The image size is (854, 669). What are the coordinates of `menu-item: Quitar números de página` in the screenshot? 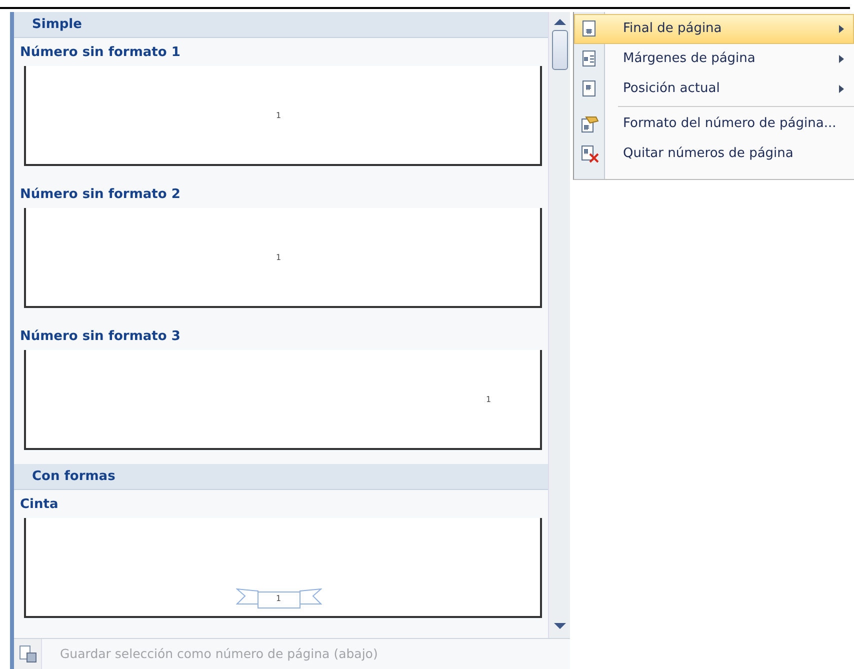 It's located at (714, 154).